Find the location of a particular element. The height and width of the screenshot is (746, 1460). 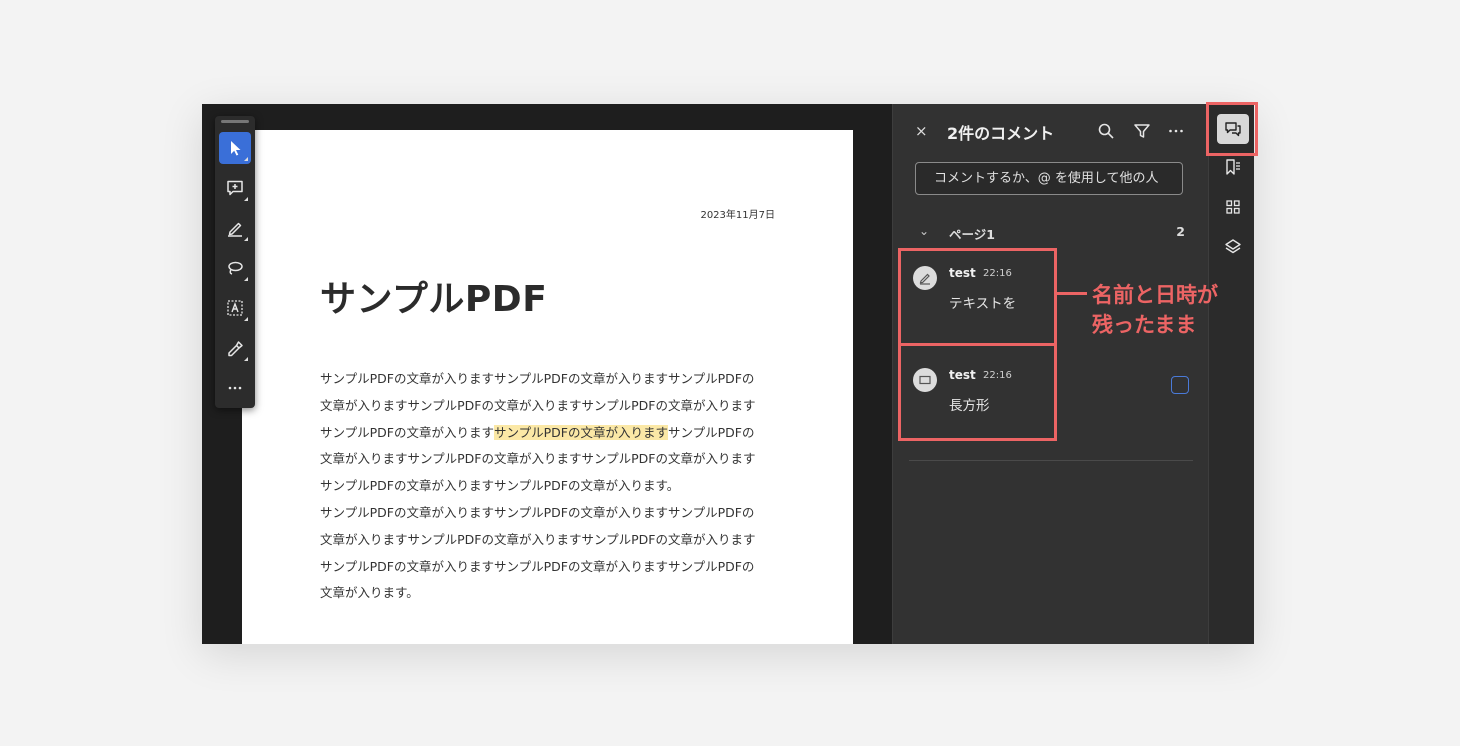

chevron-down-icon: ⌄ is located at coordinates (924, 231).